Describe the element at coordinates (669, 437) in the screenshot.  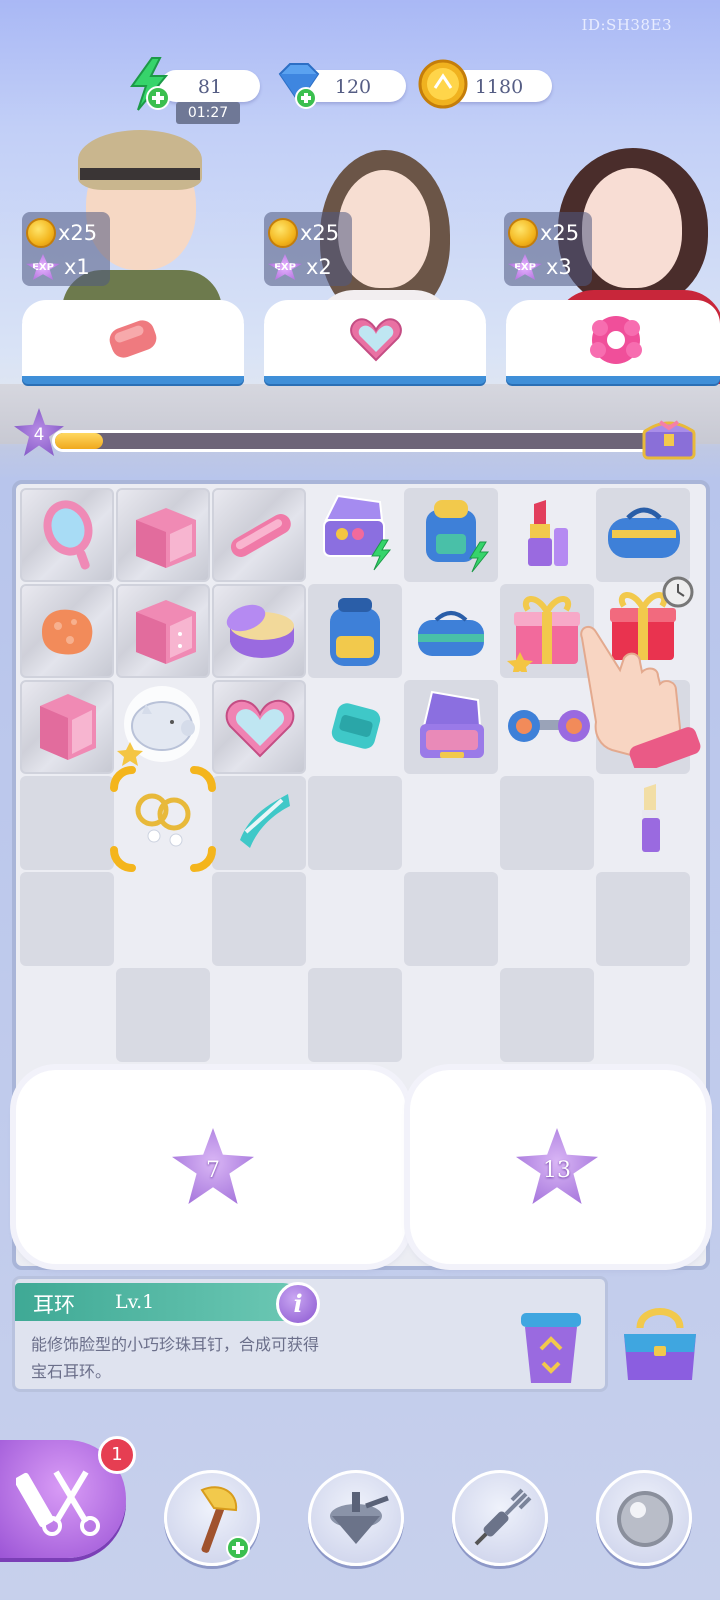
I see `treasure-chest-icon` at that location.